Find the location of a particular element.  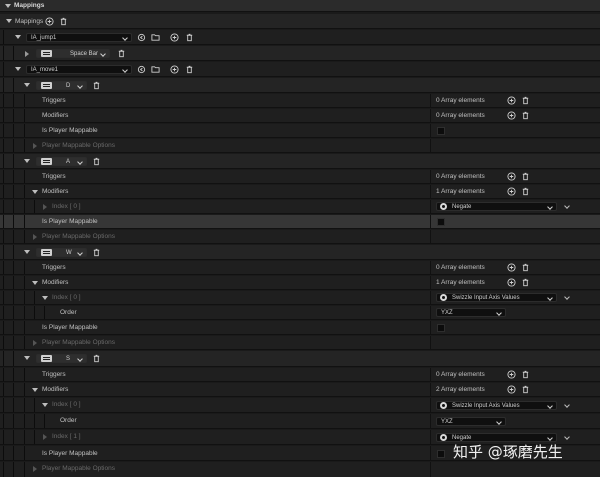

modifier-index-label: Index [ 0 ] is located at coordinates (66, 297).